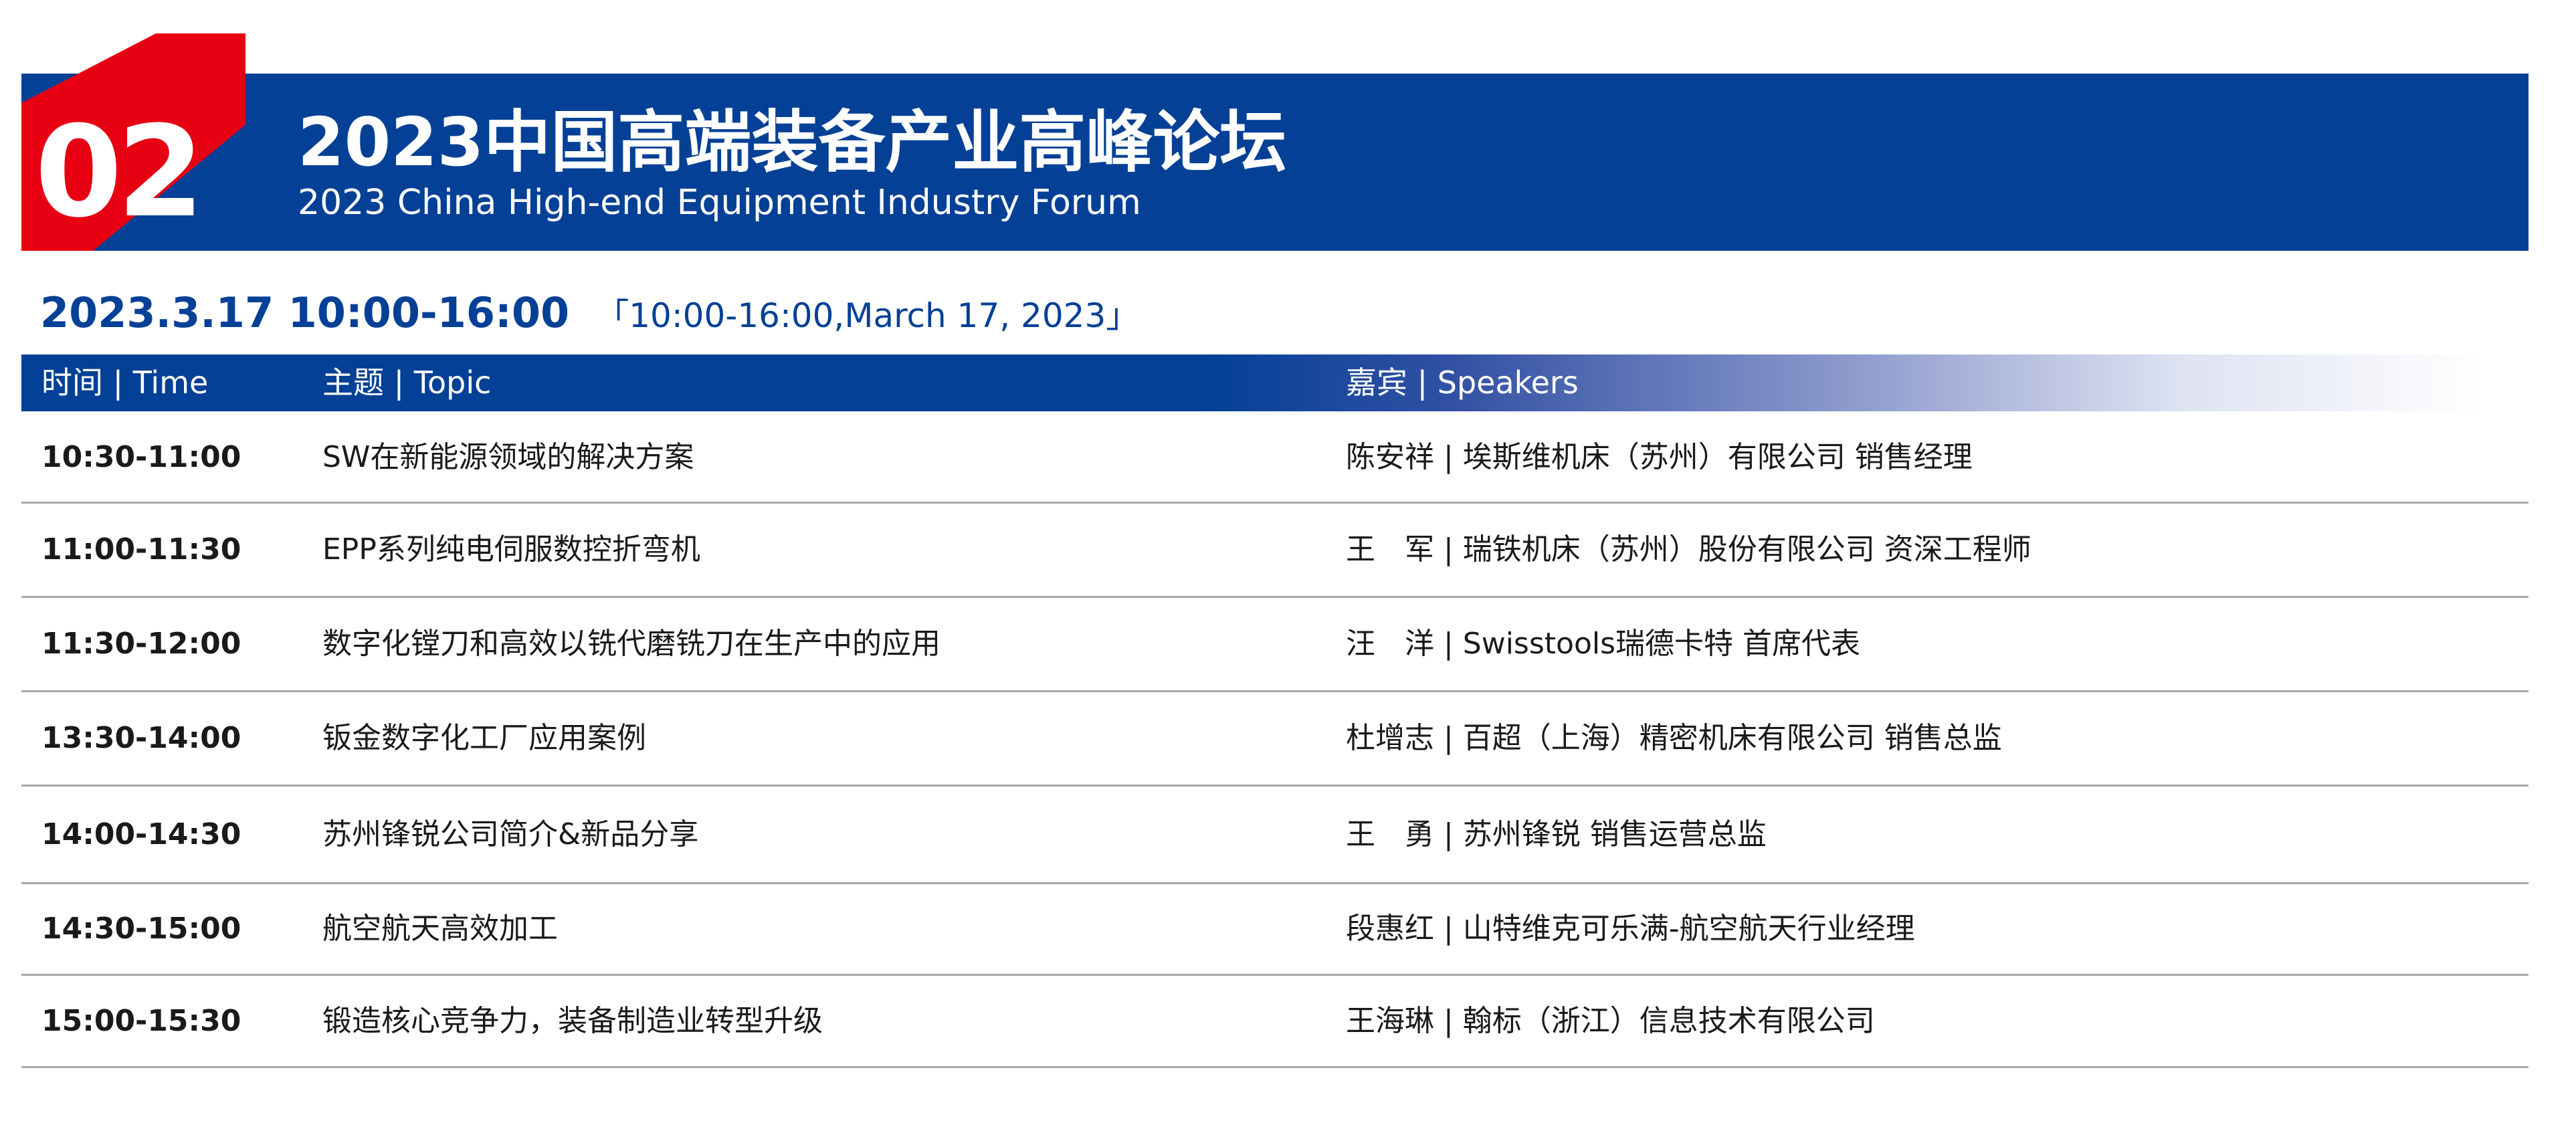 The image size is (2576, 1135). Describe the element at coordinates (1603, 644) in the screenshot. I see `row-speaker: 汪 洋 | Swisstools瑞德卡特 首席代表` at that location.